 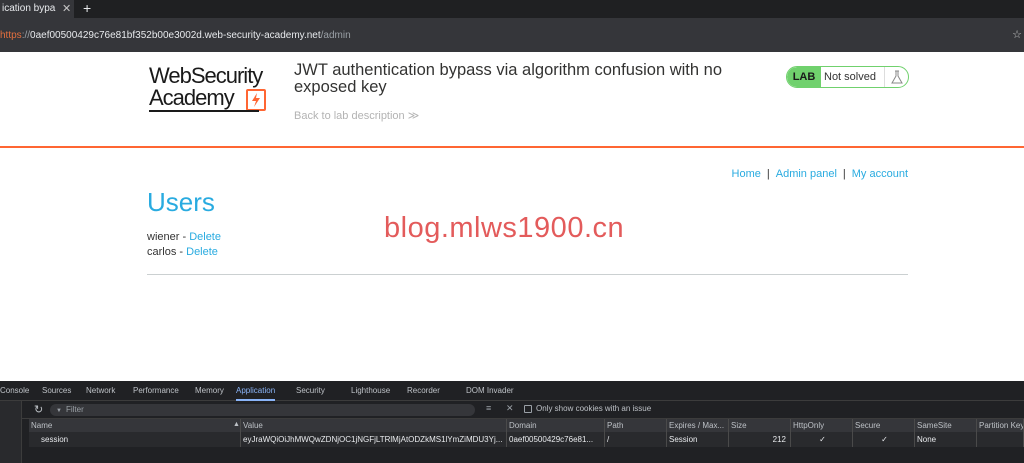 What do you see at coordinates (205, 237) in the screenshot?
I see `delete-user-wiener-link: Delete` at bounding box center [205, 237].